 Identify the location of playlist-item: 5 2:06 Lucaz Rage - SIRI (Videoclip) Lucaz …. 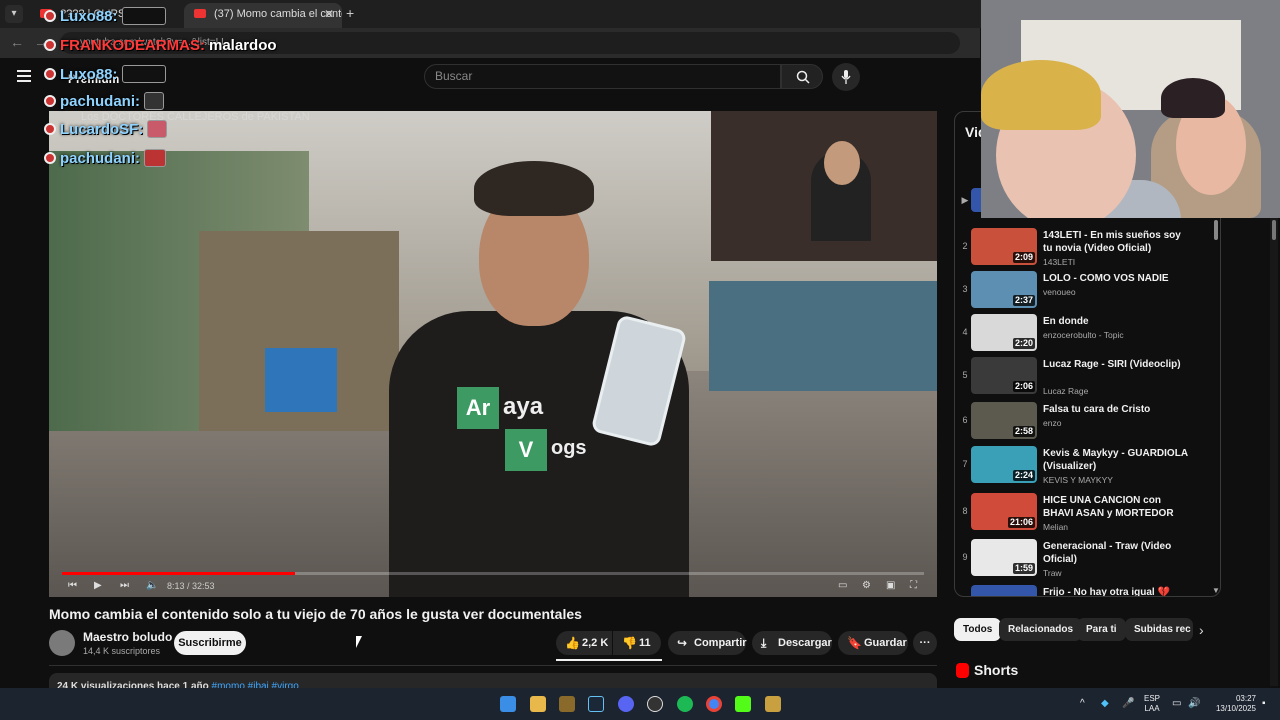
(1087, 378).